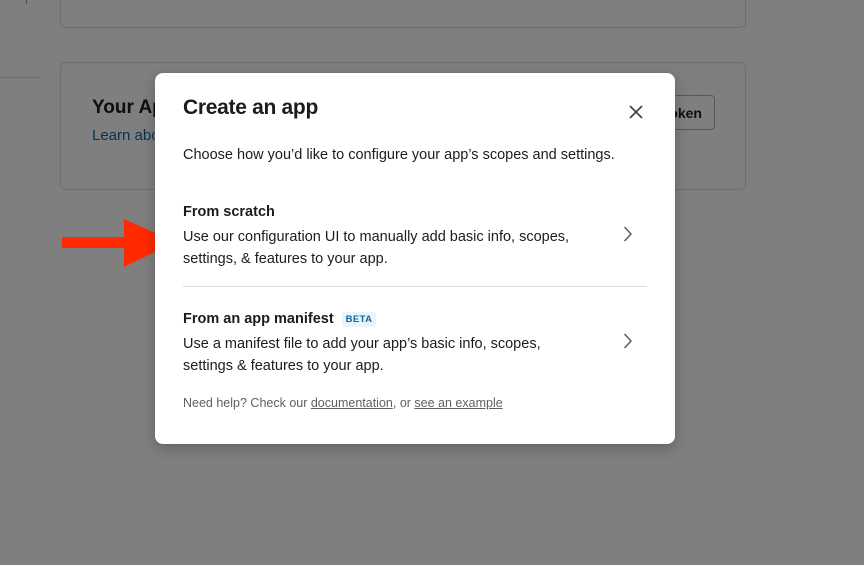  I want to click on option-title: From scratch, so click(415, 212).